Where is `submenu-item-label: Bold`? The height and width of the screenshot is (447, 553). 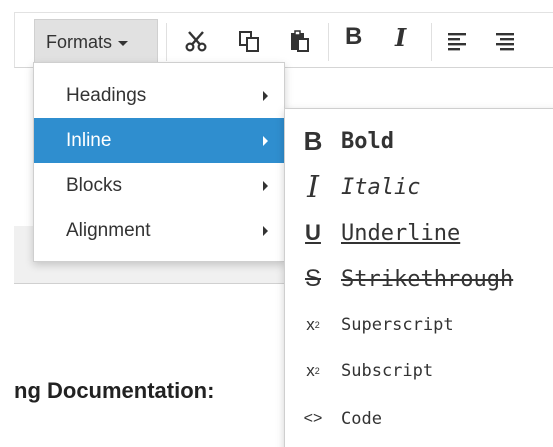
submenu-item-label: Bold is located at coordinates (367, 141).